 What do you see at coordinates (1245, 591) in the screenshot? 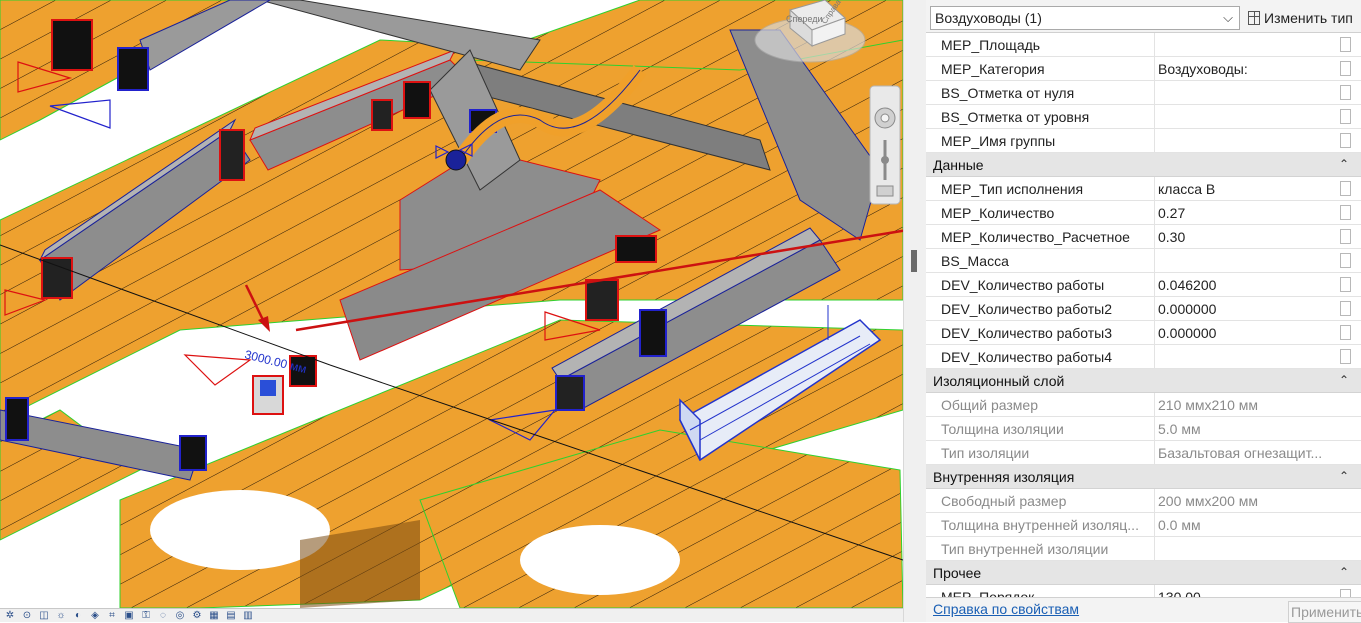
I see `property-value: 130.00` at bounding box center [1245, 591].